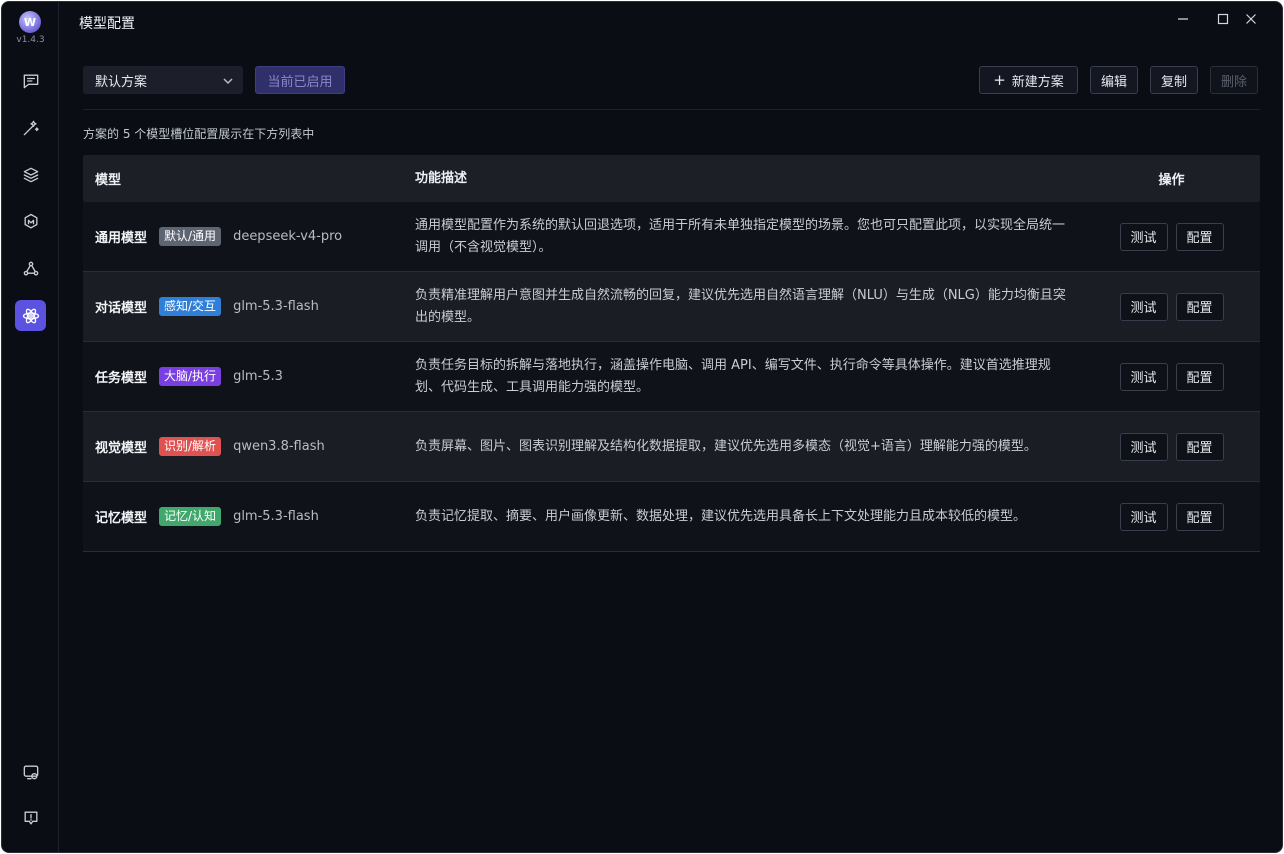 This screenshot has height=854, width=1284. I want to click on model-tag: 记忆/认知, so click(190, 516).